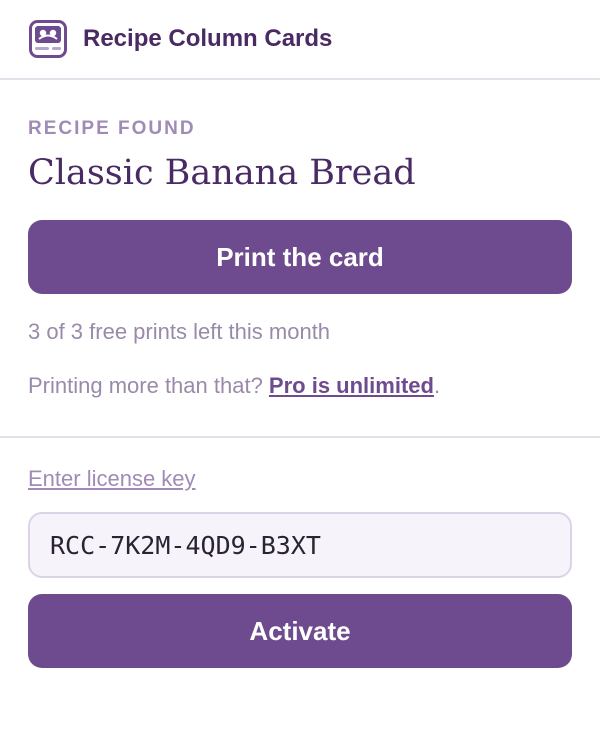 The height and width of the screenshot is (730, 600). What do you see at coordinates (222, 173) in the screenshot?
I see `recipe-title: Classic Banana Bread` at bounding box center [222, 173].